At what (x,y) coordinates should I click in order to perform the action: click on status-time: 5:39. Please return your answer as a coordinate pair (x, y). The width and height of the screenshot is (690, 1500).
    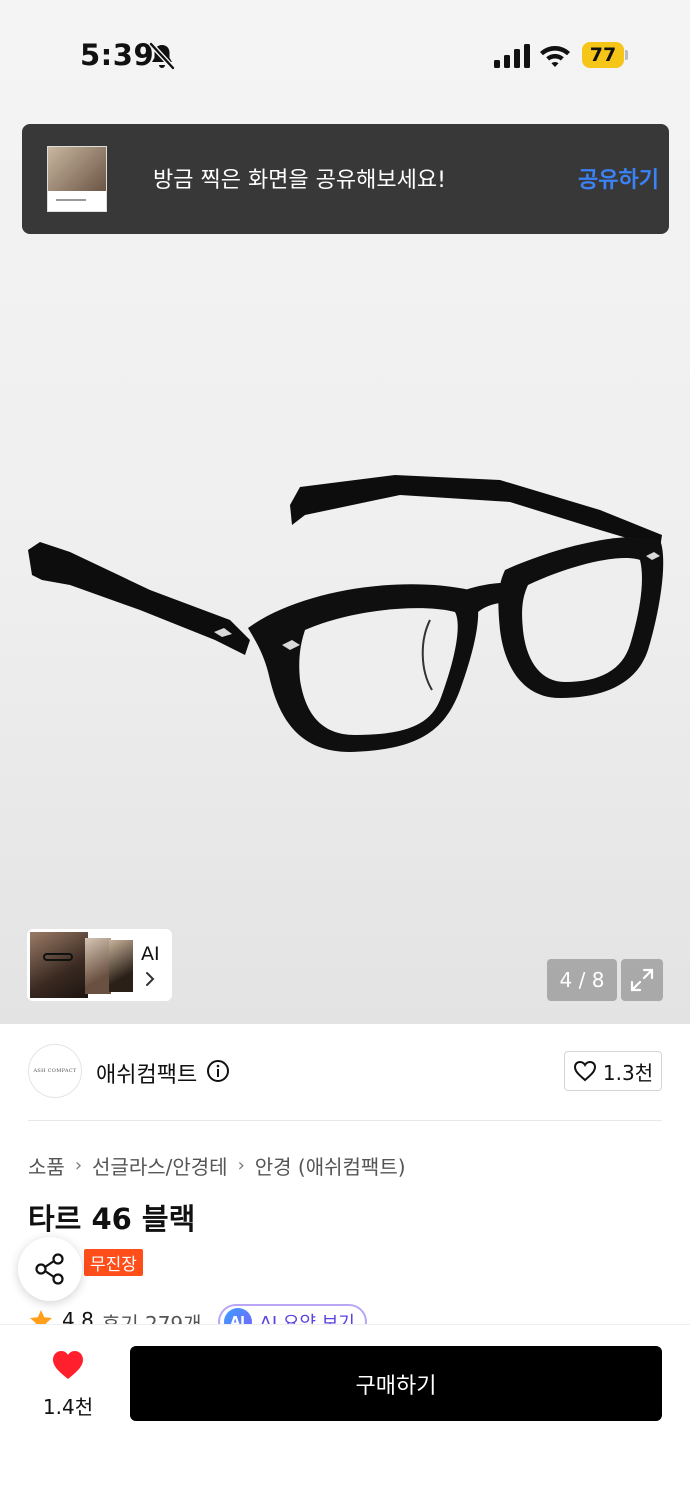
    Looking at the image, I should click on (117, 55).